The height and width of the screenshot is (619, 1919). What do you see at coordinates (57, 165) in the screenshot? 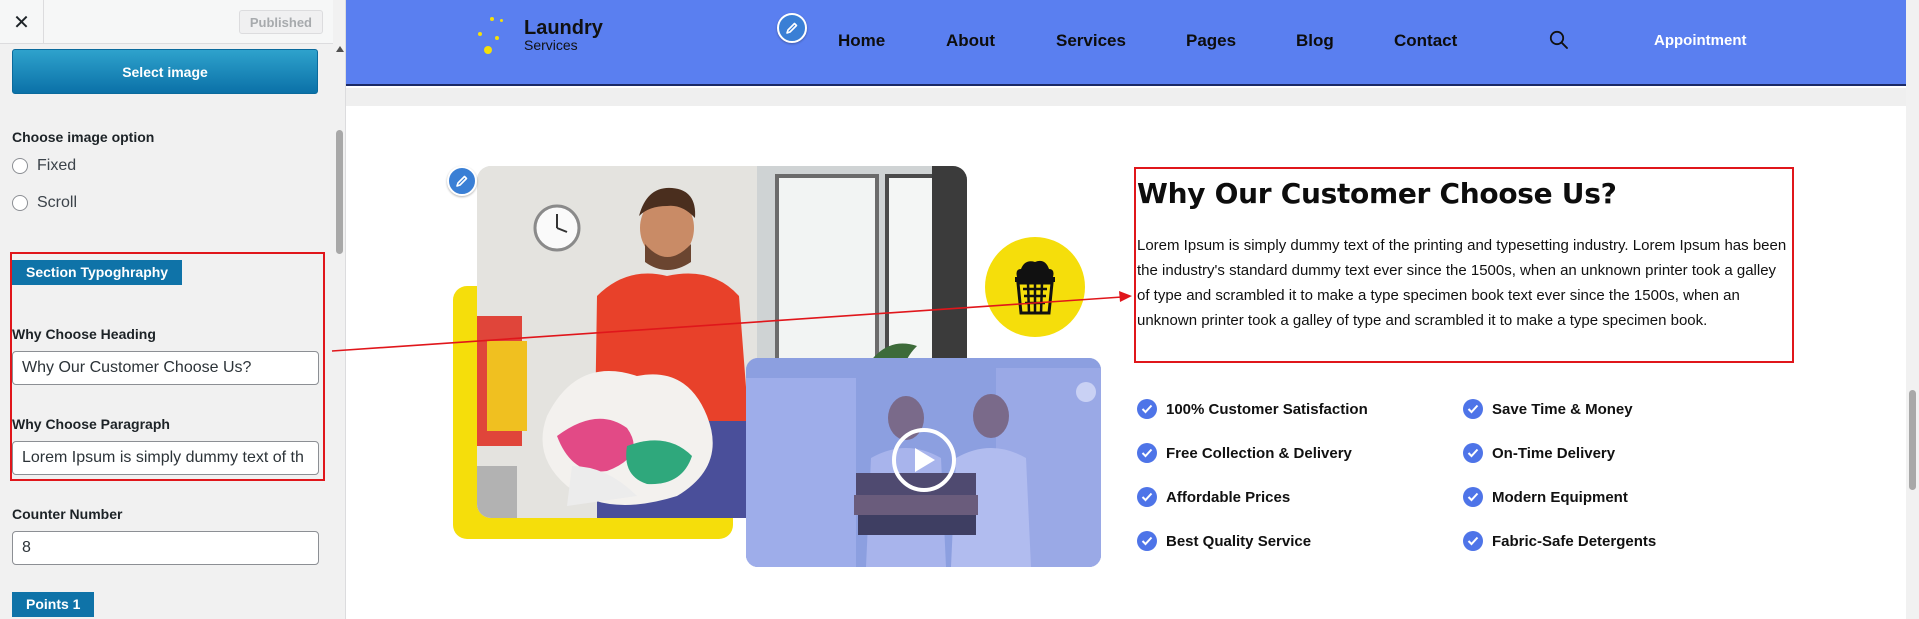
I see `radio-fixed-label: Fixed` at bounding box center [57, 165].